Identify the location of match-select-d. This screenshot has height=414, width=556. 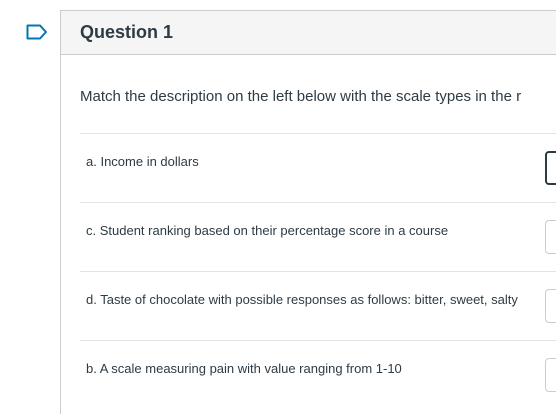
(550, 306).